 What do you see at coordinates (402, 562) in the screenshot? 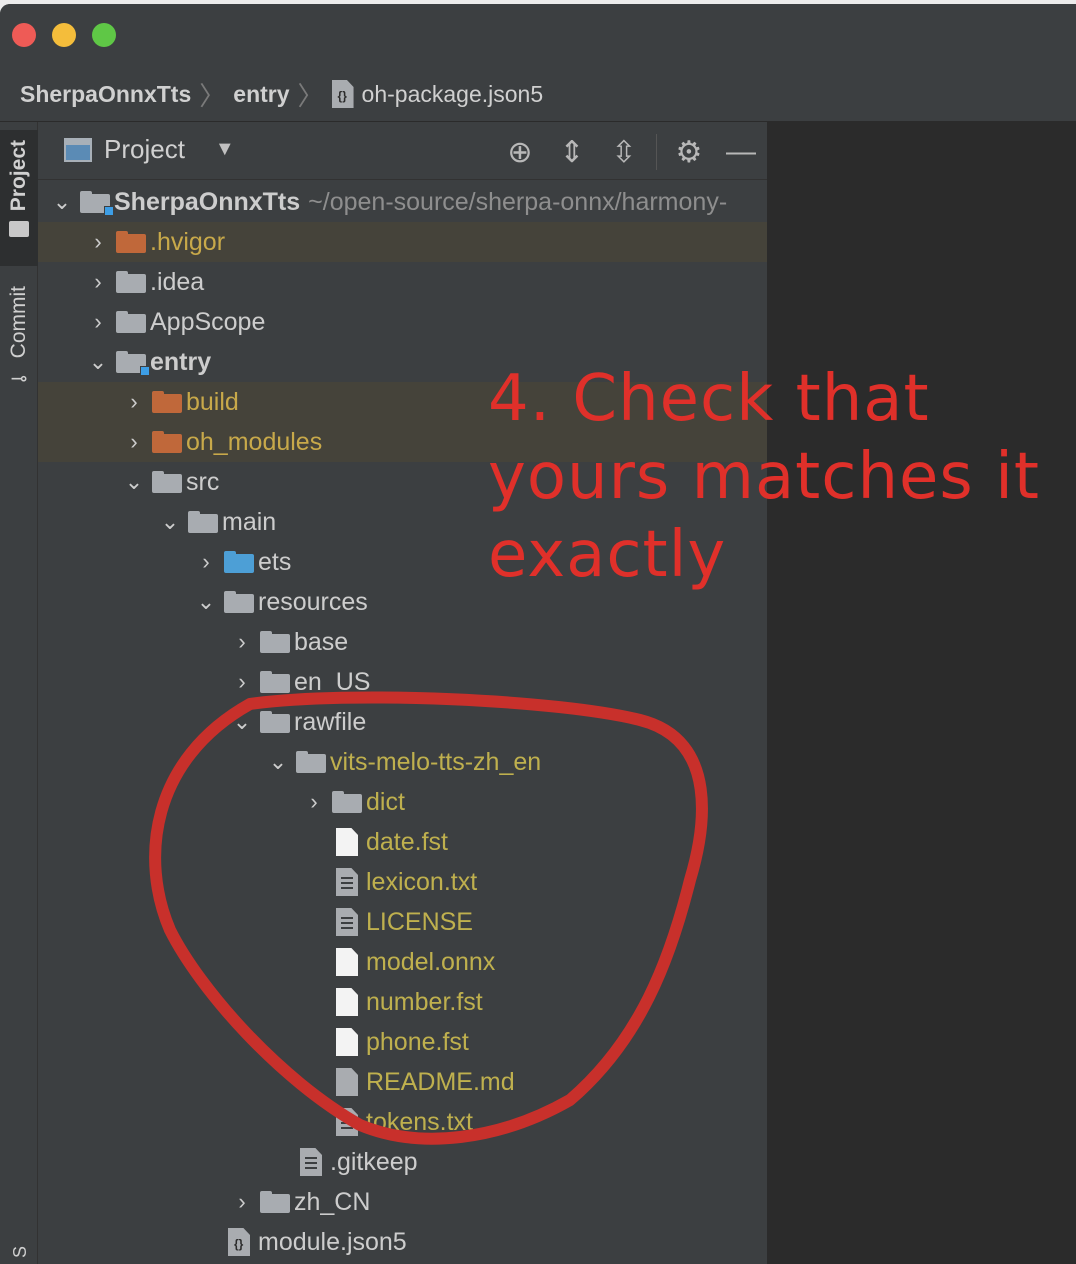
I see `tree-row-ets: › ets` at bounding box center [402, 562].